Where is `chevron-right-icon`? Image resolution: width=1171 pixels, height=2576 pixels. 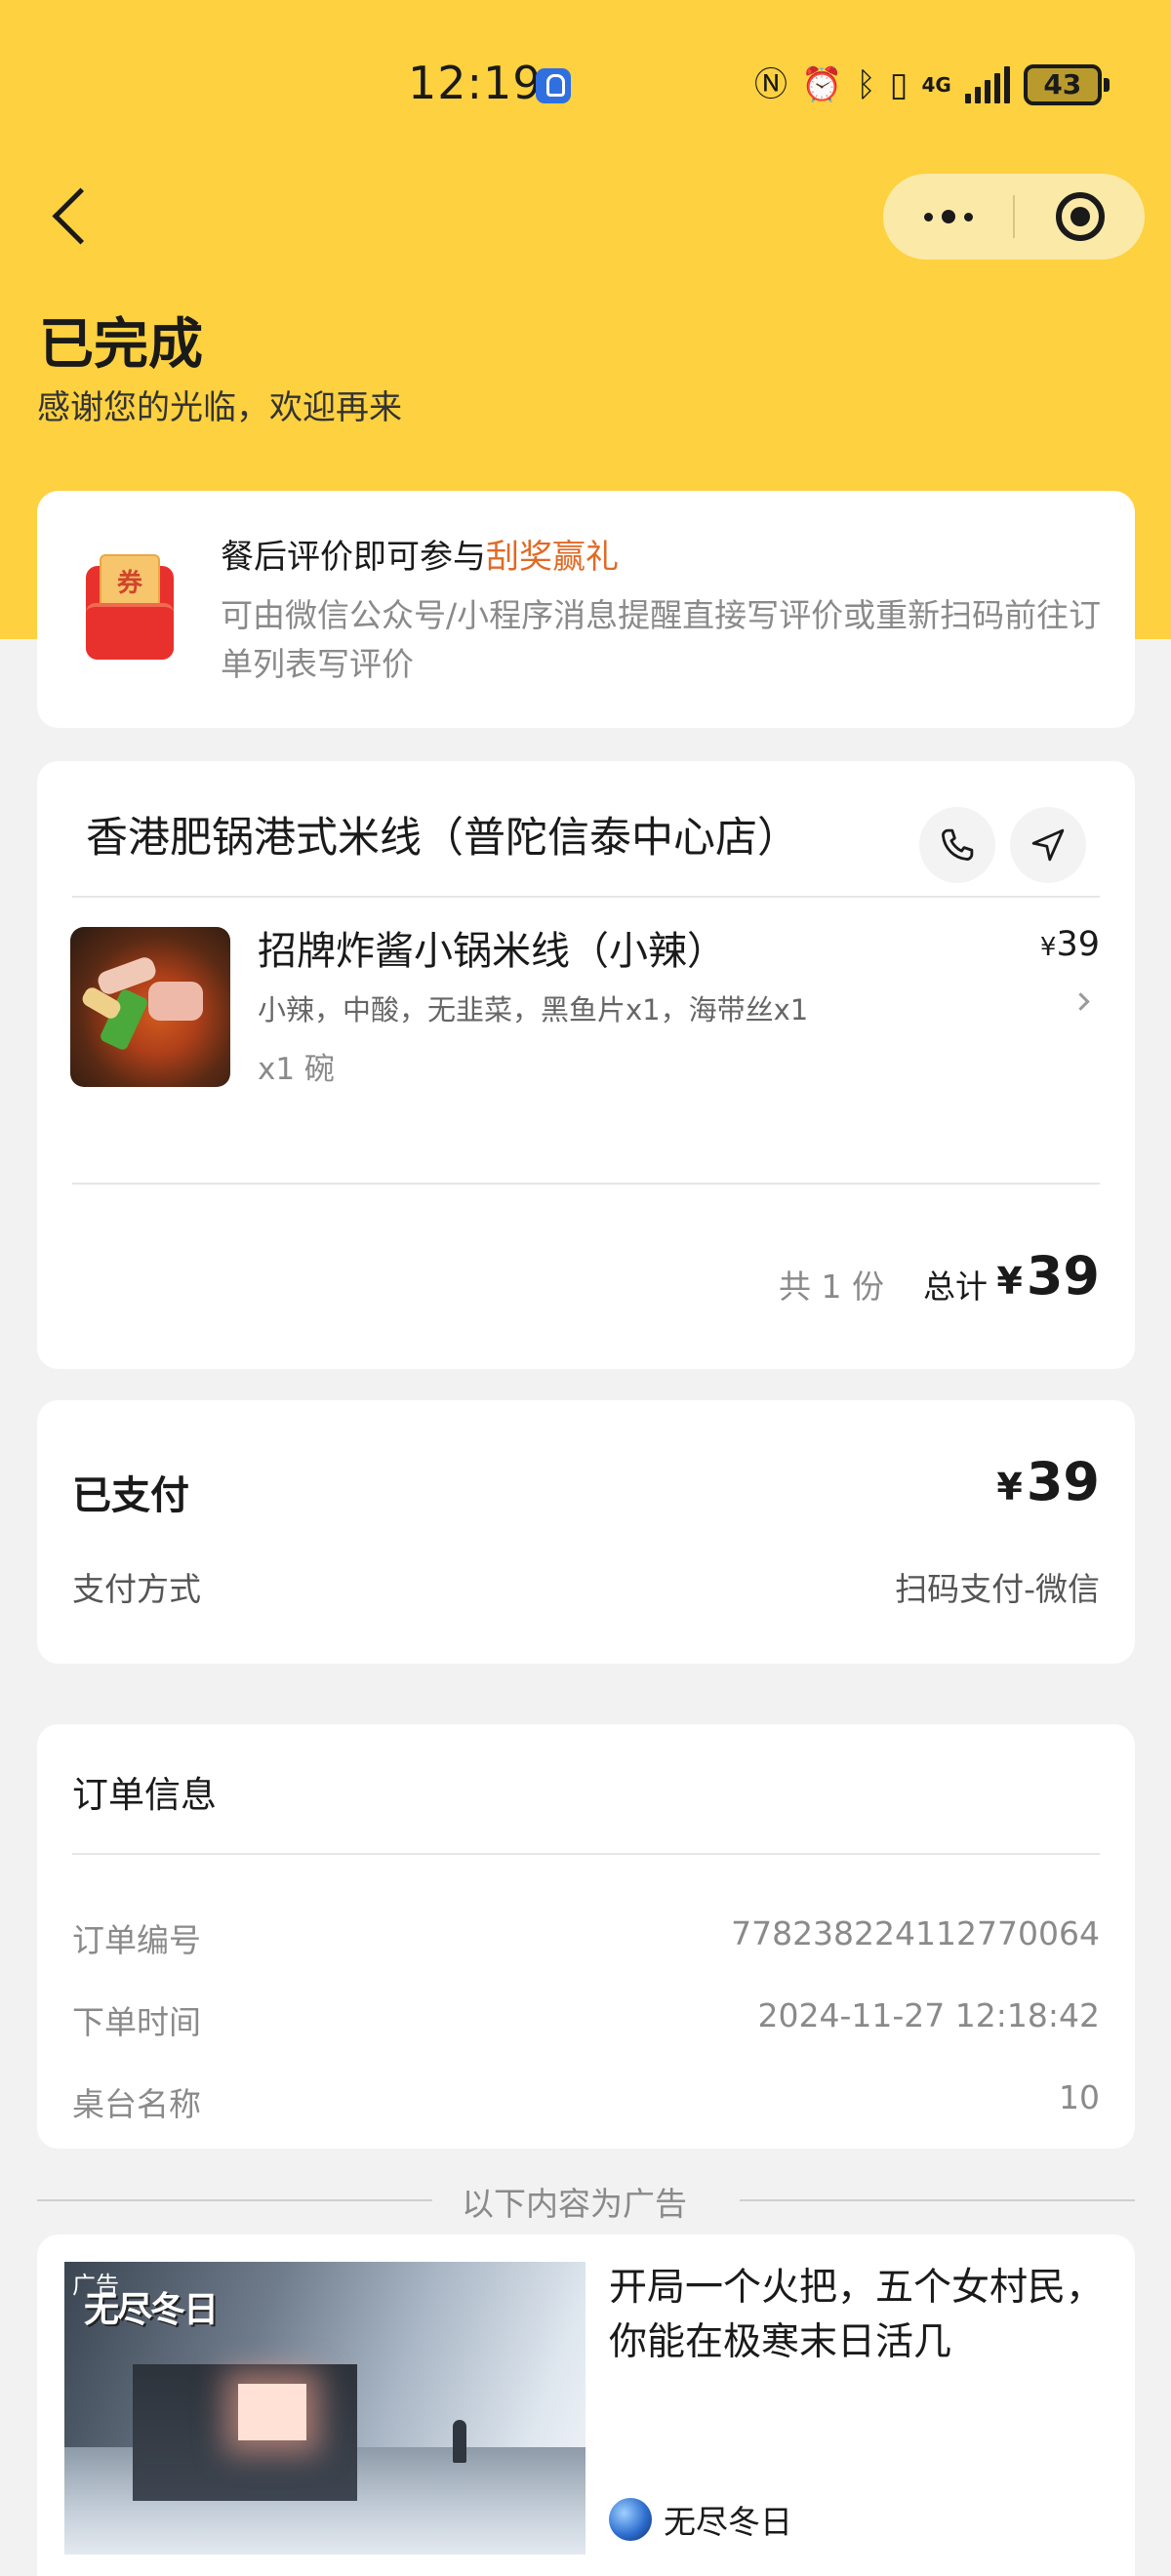 chevron-right-icon is located at coordinates (1080, 1001).